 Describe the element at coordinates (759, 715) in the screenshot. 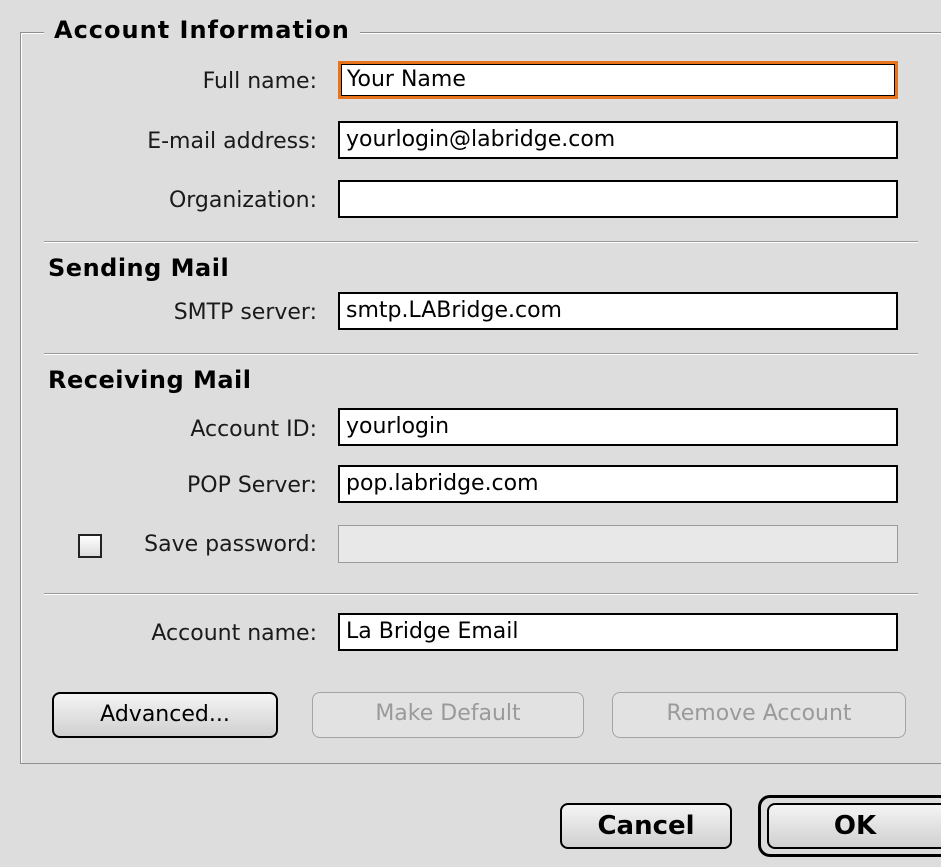

I see `remove-account-button: Remove Account` at that location.